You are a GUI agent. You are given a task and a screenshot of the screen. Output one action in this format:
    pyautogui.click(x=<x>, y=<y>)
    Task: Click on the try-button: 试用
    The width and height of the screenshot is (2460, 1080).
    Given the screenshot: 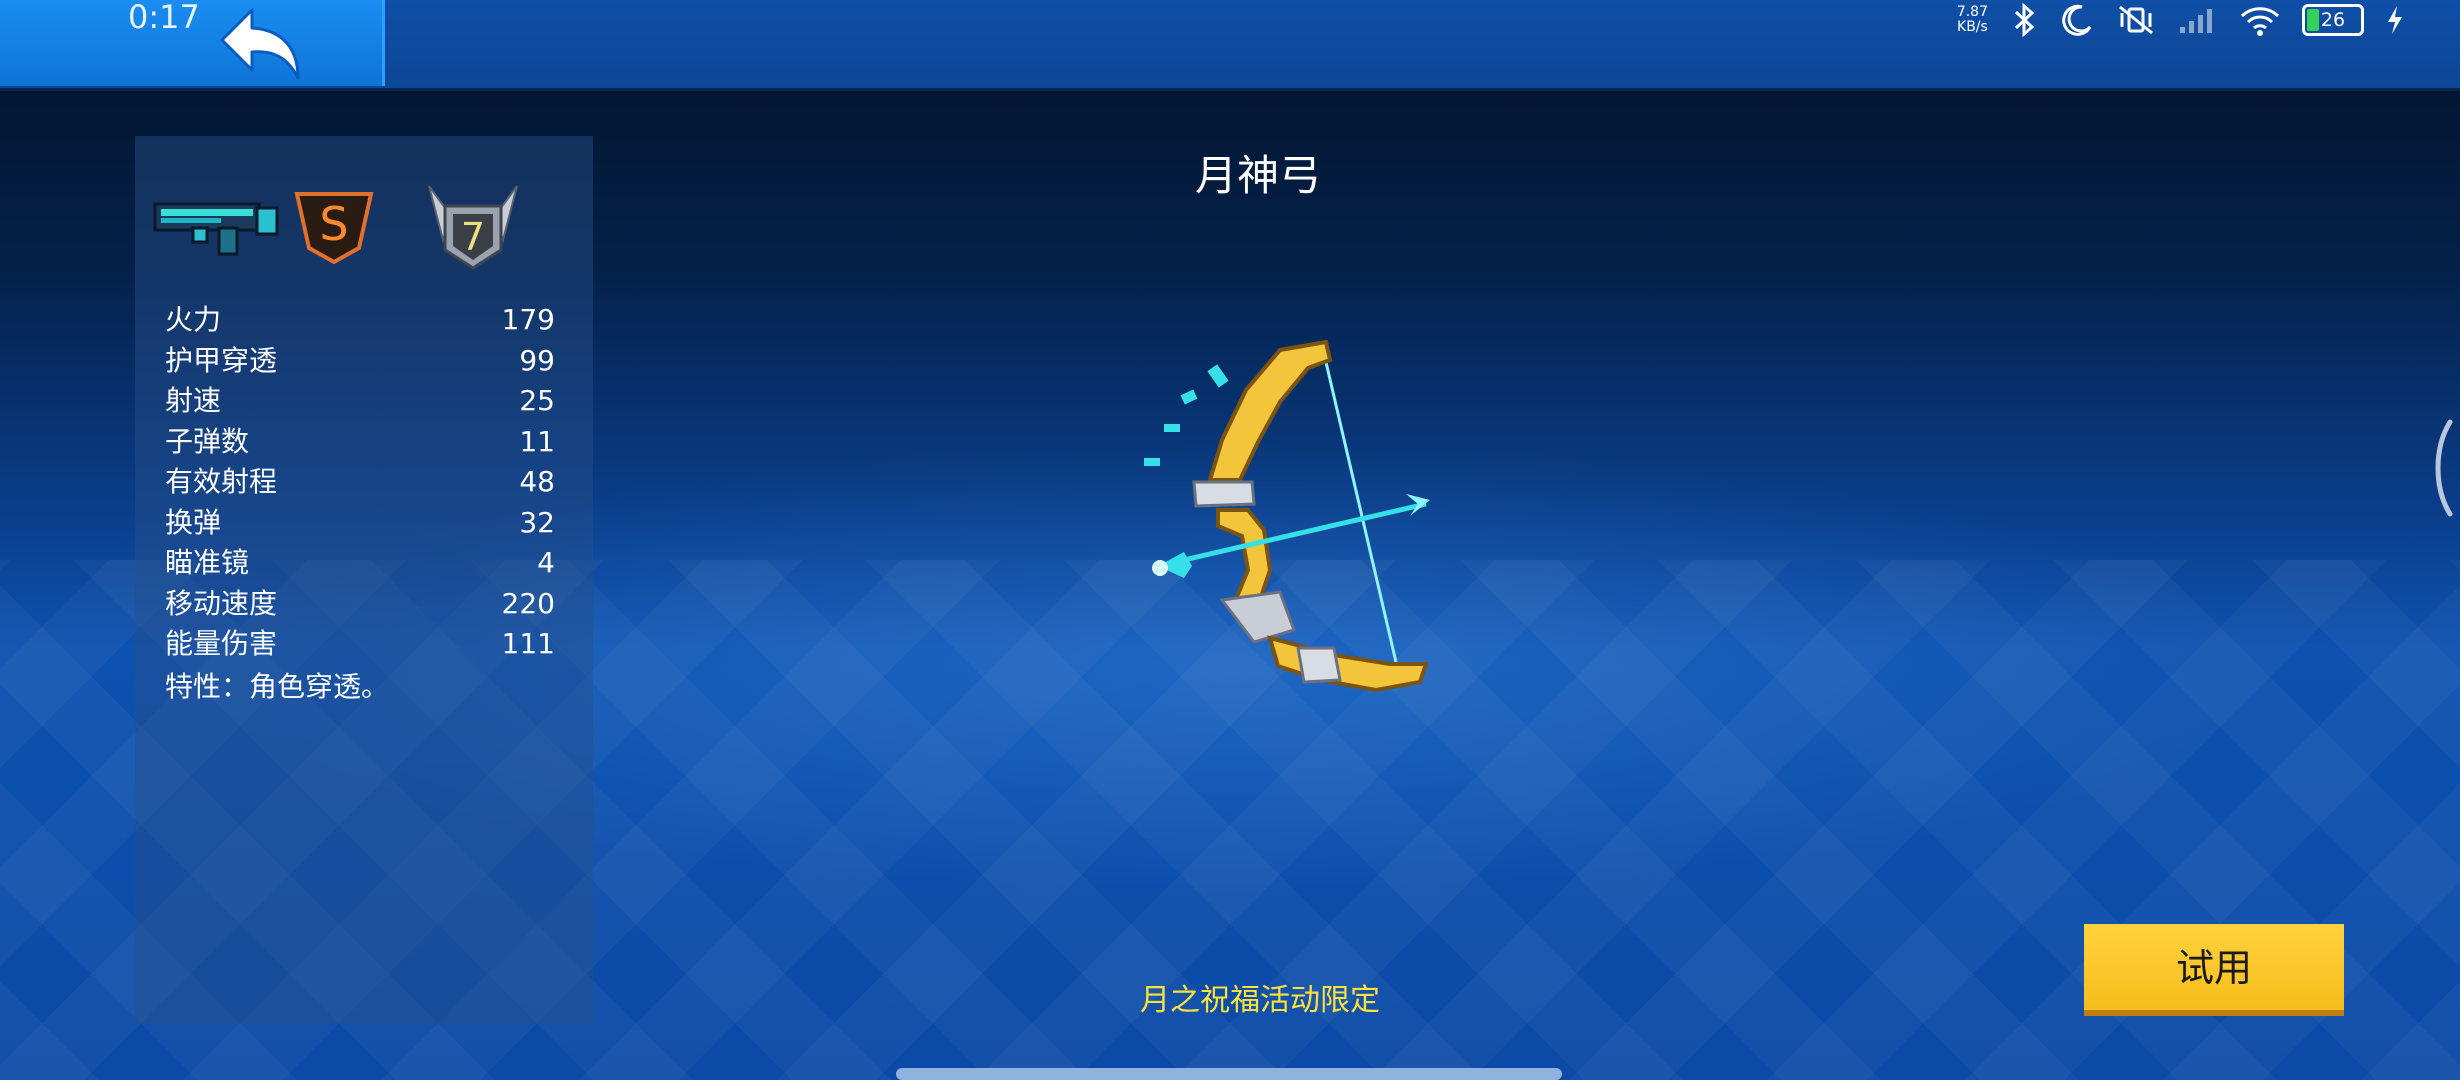 What is the action you would take?
    pyautogui.click(x=2214, y=970)
    